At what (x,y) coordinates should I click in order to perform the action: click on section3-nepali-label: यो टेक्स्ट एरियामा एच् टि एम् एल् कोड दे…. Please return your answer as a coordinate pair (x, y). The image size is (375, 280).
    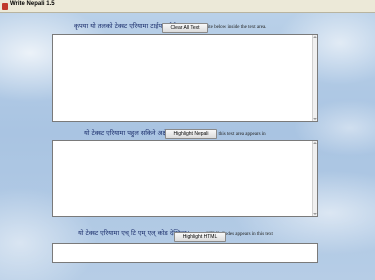
    Looking at the image, I should click on (134, 233).